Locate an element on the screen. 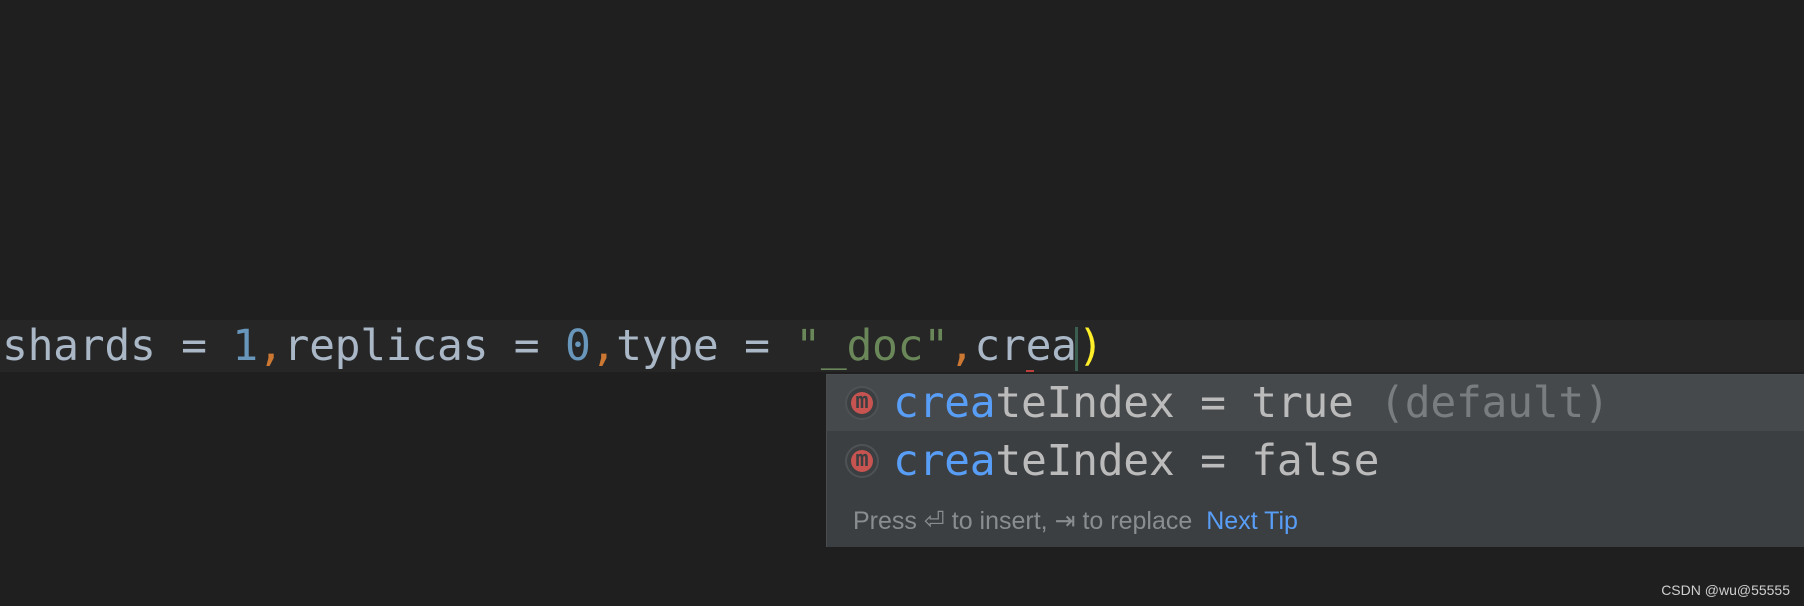 Image resolution: width=1804 pixels, height=606 pixels. completion-hint: (default) is located at coordinates (1481, 403).